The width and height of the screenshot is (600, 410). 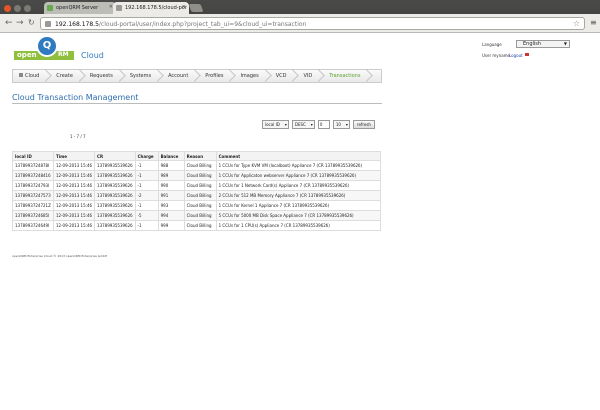 What do you see at coordinates (67, 76) in the screenshot?
I see `nav-item-create: Create` at bounding box center [67, 76].